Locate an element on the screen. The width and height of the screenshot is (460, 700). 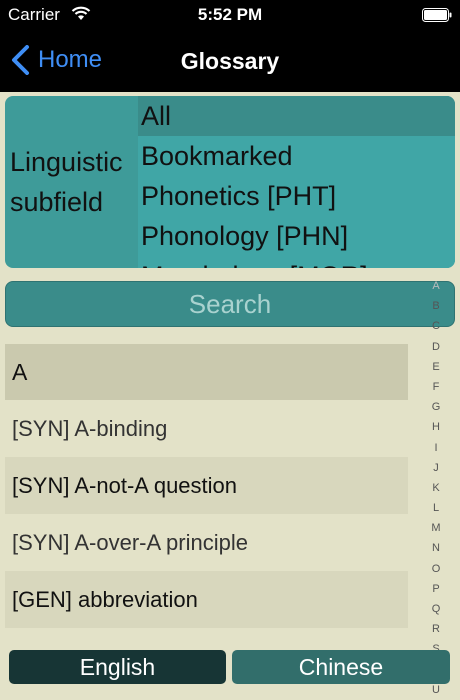
index-letter-o: O is located at coordinates (436, 569).